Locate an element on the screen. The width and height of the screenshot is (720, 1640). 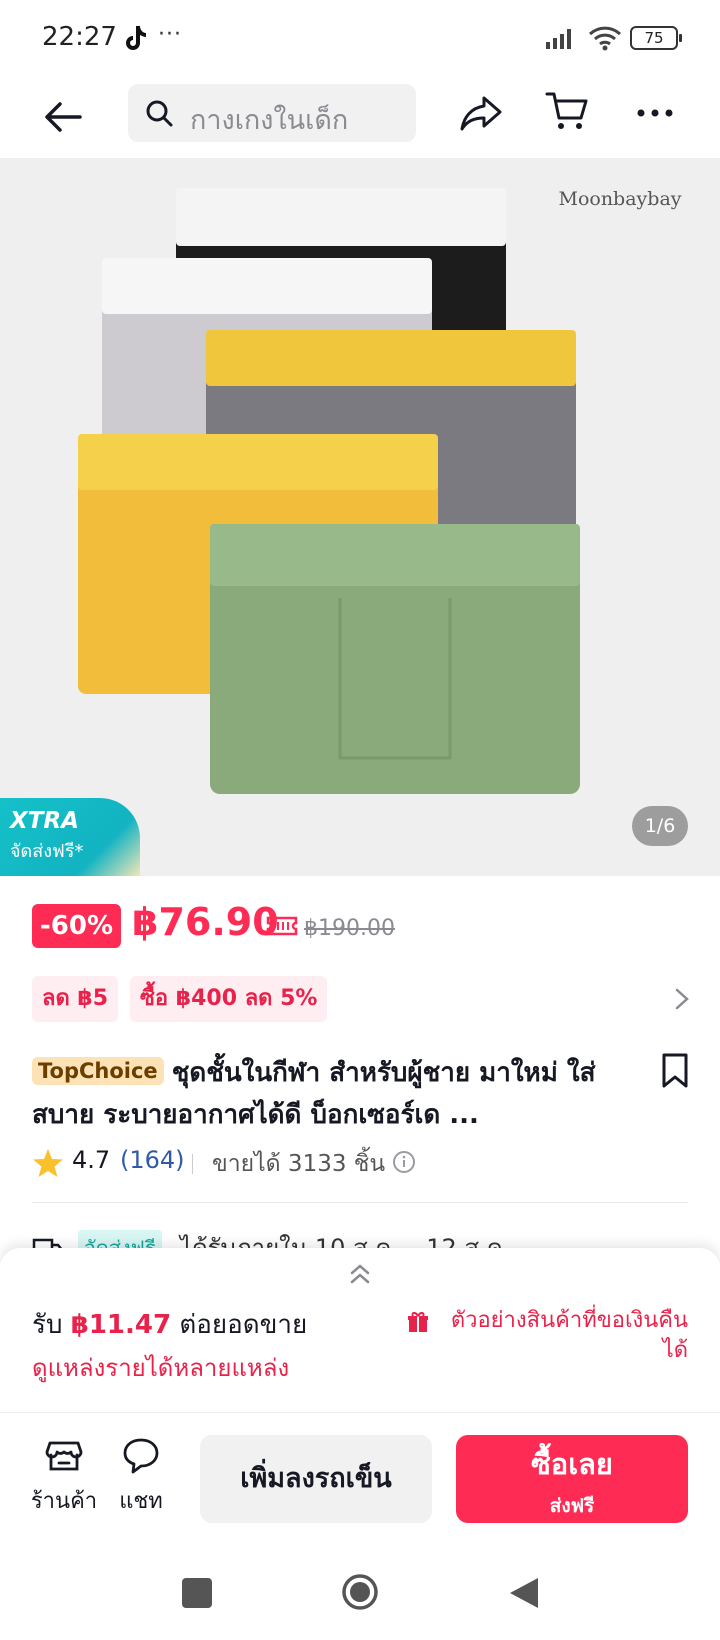
income-sources-link: ดูแหล่งรายได้หลายแหล่ง is located at coordinates (160, 1367).